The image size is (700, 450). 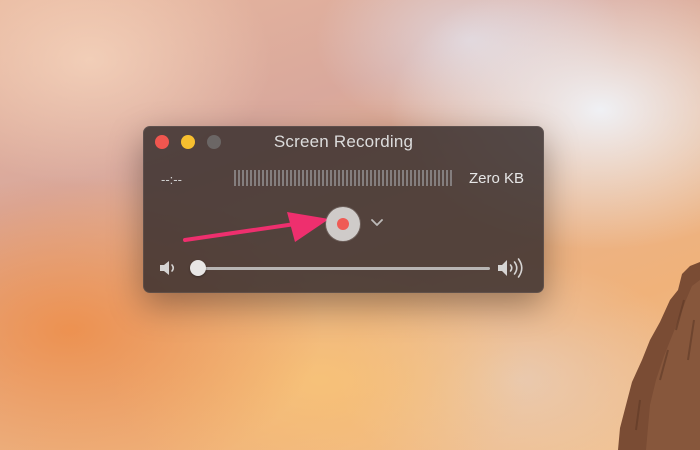 What do you see at coordinates (168, 268) in the screenshot?
I see `speaker-low-icon` at bounding box center [168, 268].